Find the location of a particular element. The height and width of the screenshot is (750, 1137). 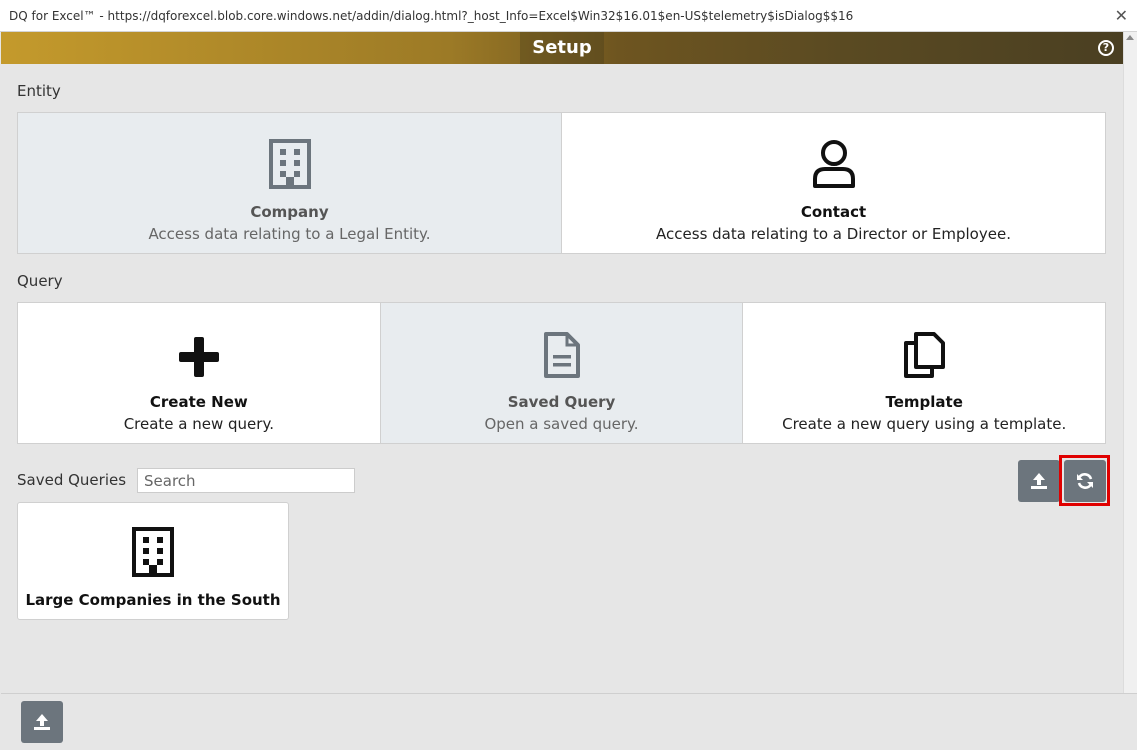

saved-query-card-title: Saved Query is located at coordinates (561, 402).